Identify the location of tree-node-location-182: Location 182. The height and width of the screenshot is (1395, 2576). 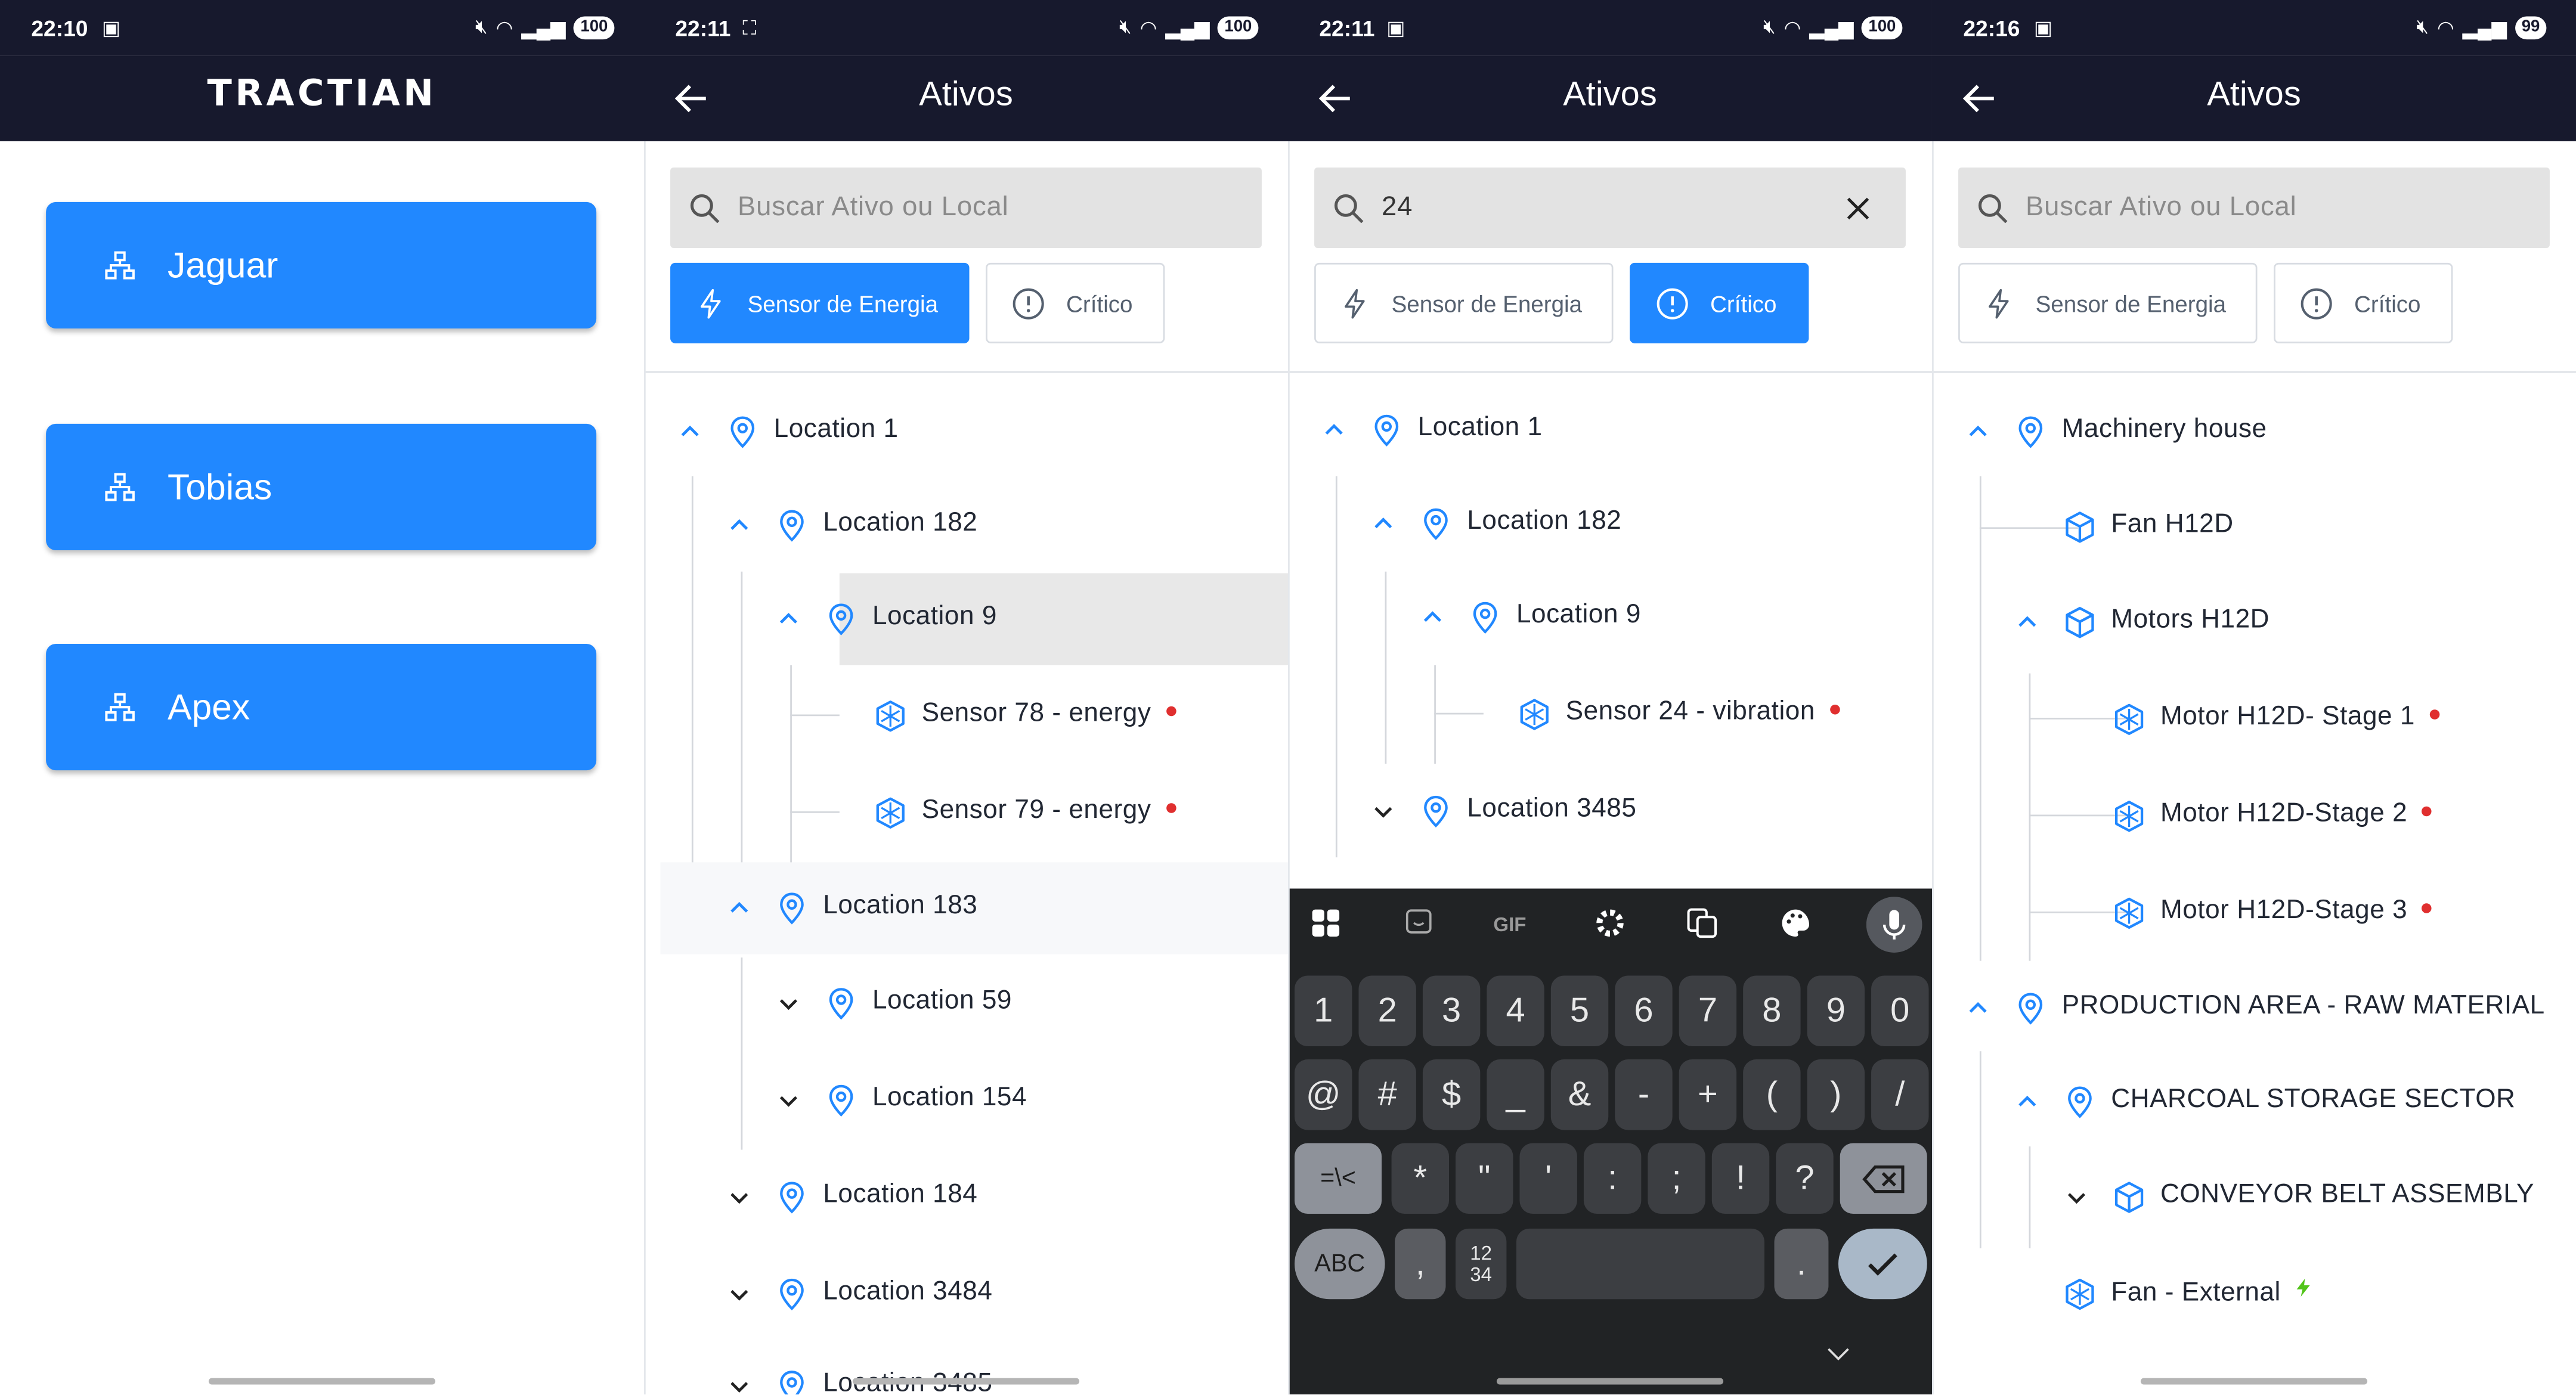
(1610, 524).